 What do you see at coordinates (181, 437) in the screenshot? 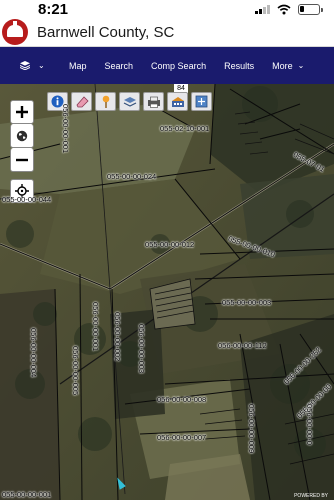
I see `parcel-label: 056-00-00-007` at bounding box center [181, 437].